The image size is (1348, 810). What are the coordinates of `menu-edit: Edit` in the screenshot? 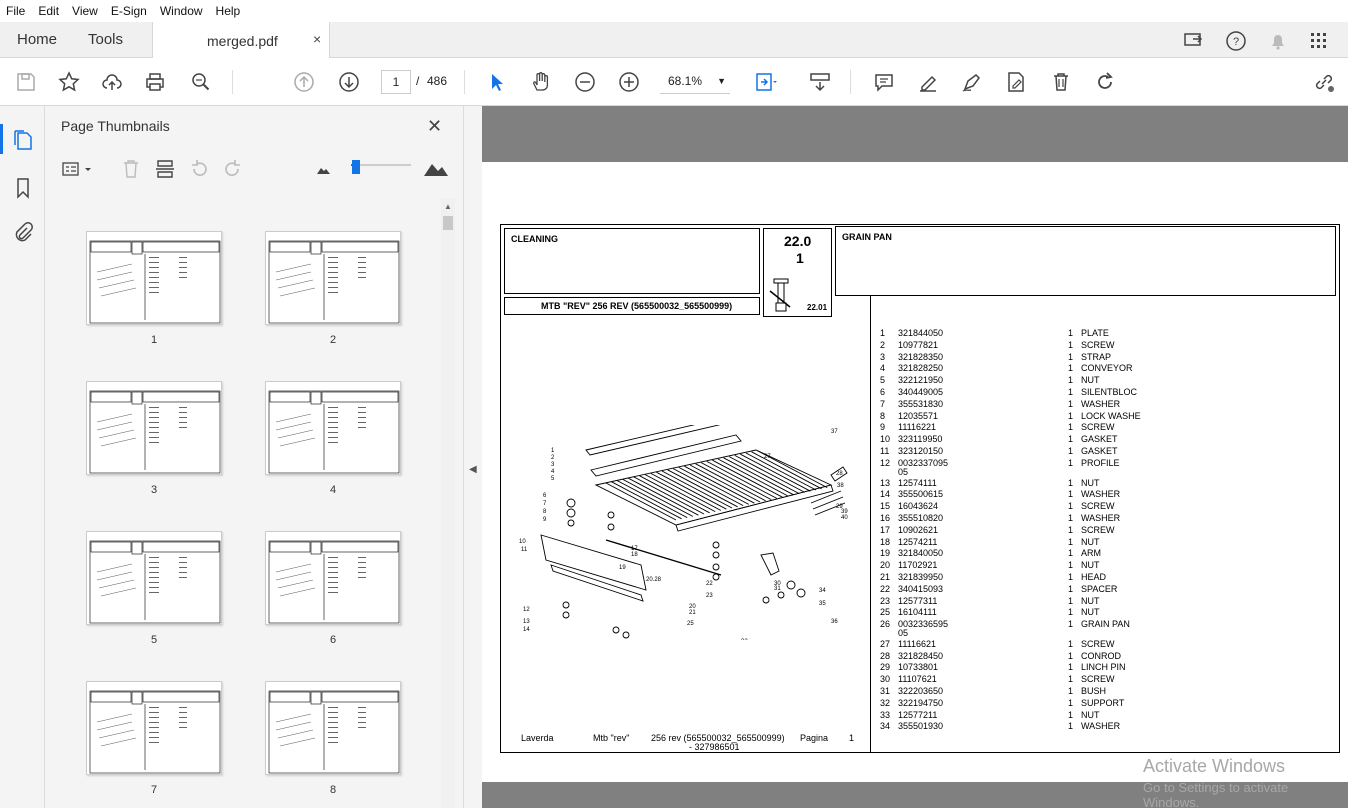 It's located at (48, 11).